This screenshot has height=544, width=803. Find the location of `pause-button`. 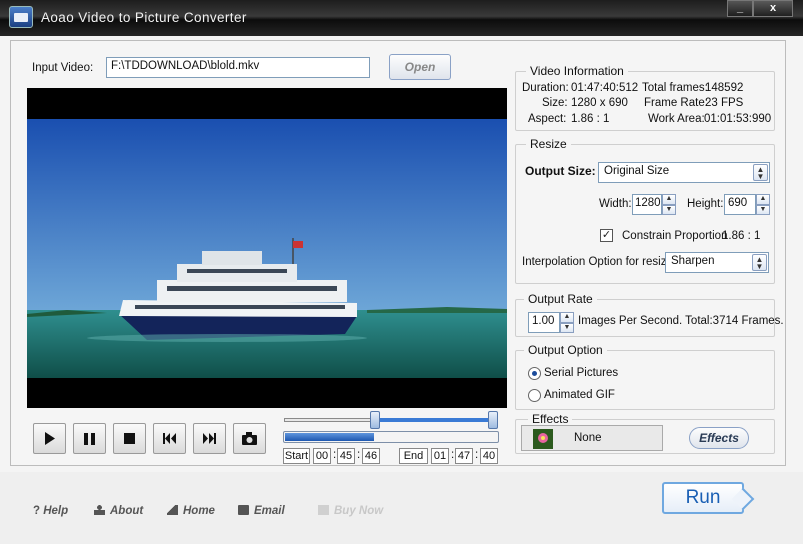

pause-button is located at coordinates (89, 438).